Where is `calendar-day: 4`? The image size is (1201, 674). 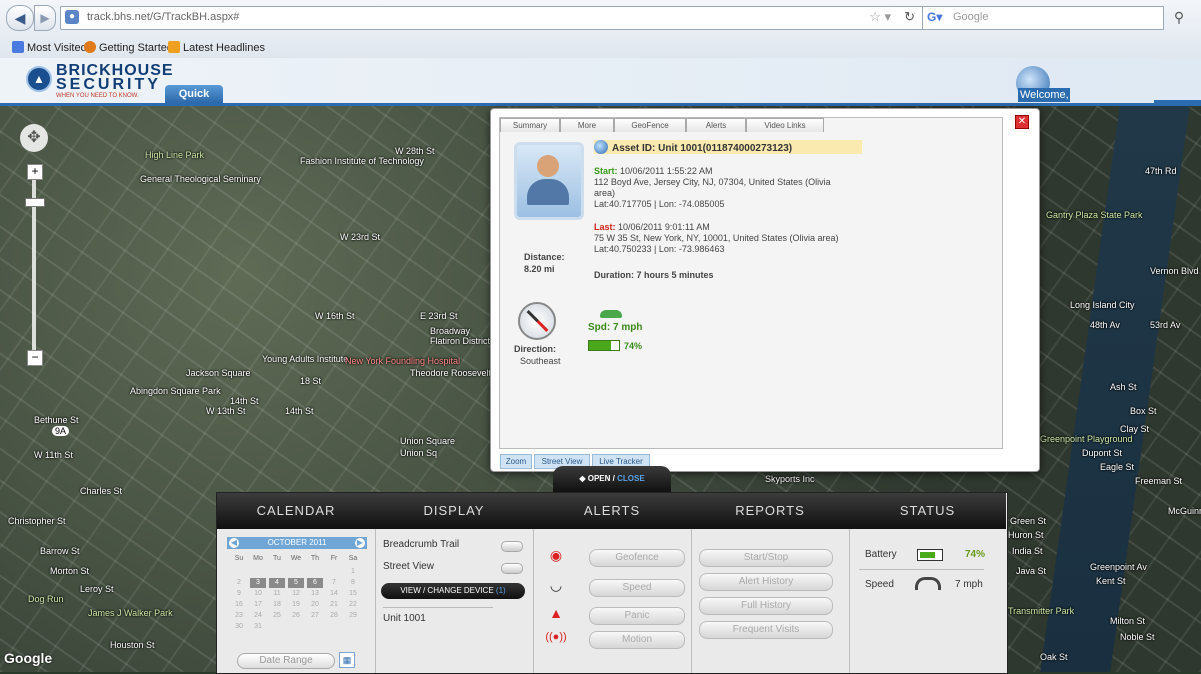
calendar-day: 4 is located at coordinates (277, 583).